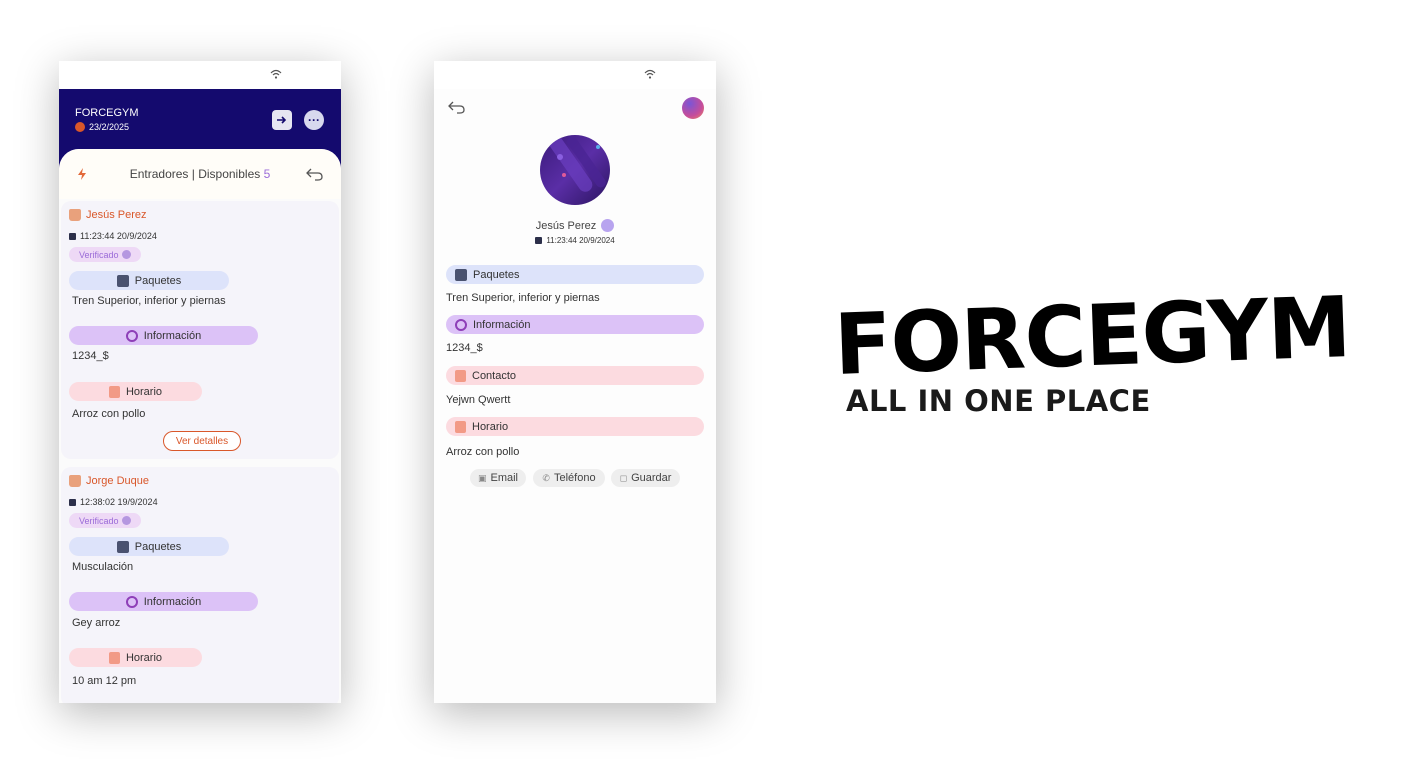 The width and height of the screenshot is (1415, 764). What do you see at coordinates (651, 478) in the screenshot?
I see `save-button-label: Guardar` at bounding box center [651, 478].